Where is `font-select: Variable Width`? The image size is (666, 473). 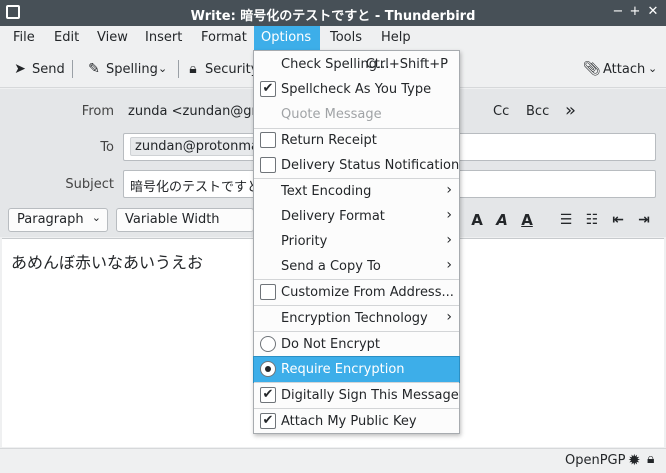
font-select: Variable Width is located at coordinates (185, 220).